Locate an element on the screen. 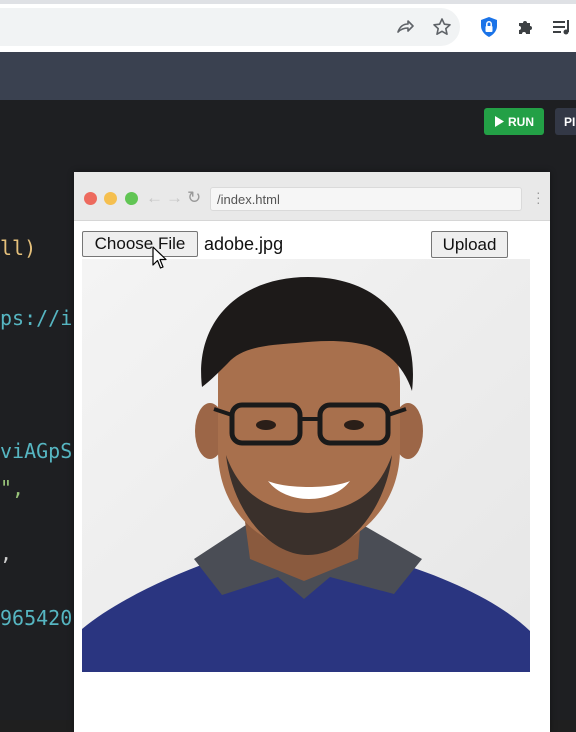  editor-secondary-button: PI is located at coordinates (565, 121).